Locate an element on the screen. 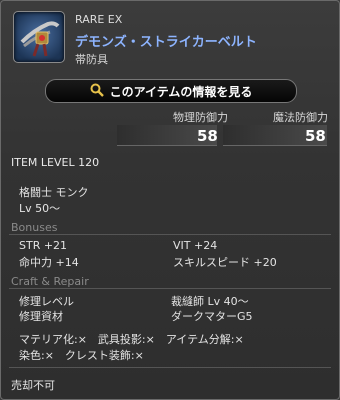 The image size is (340, 400). bonus-skill-speed: スキルスピード +20 is located at coordinates (225, 262).